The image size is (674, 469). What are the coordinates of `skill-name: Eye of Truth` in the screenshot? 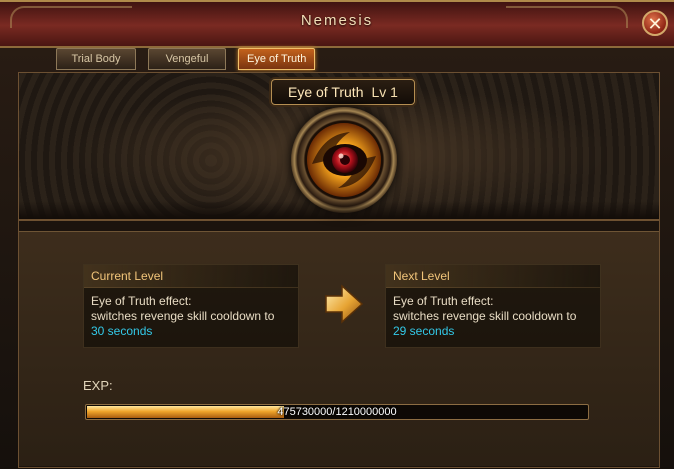 It's located at (326, 92).